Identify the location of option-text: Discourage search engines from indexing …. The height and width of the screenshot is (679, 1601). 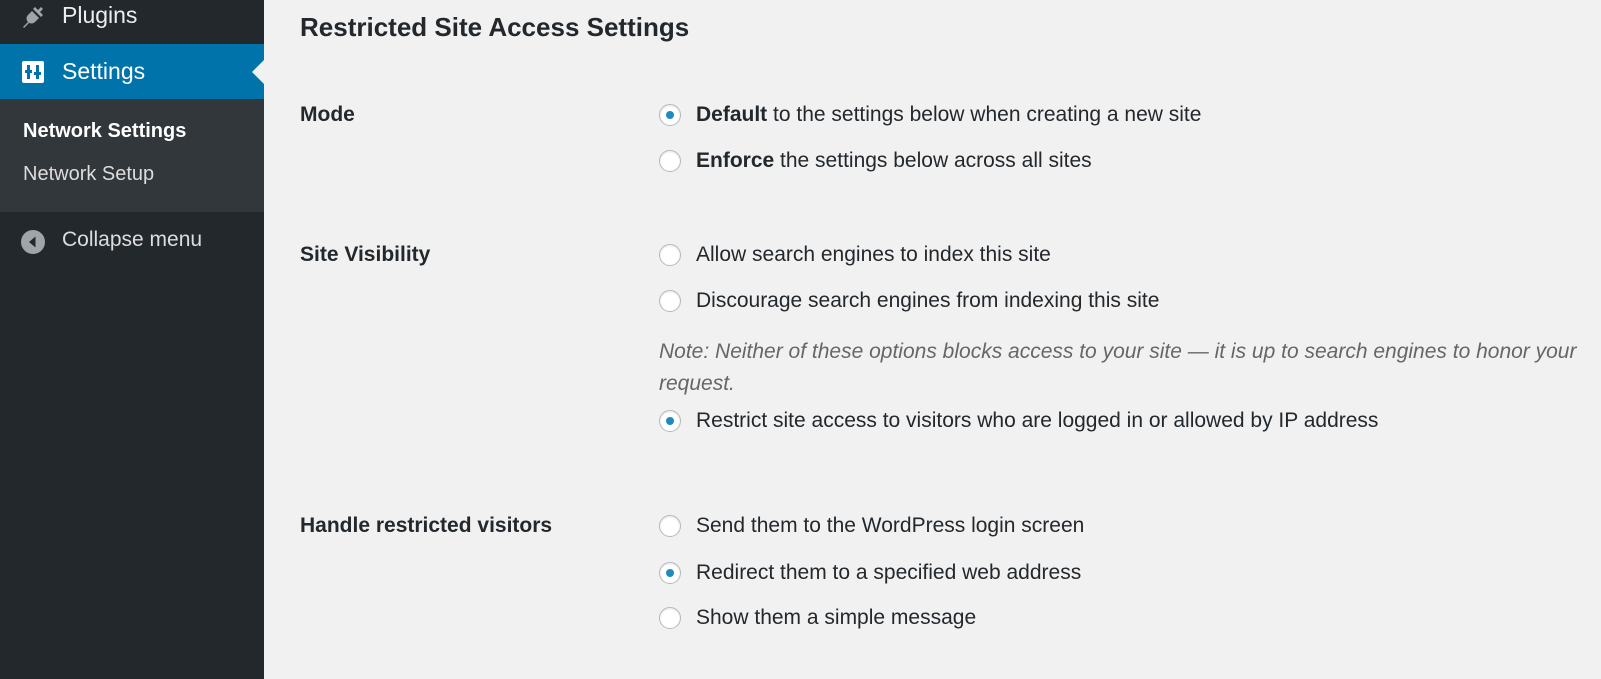
(928, 300).